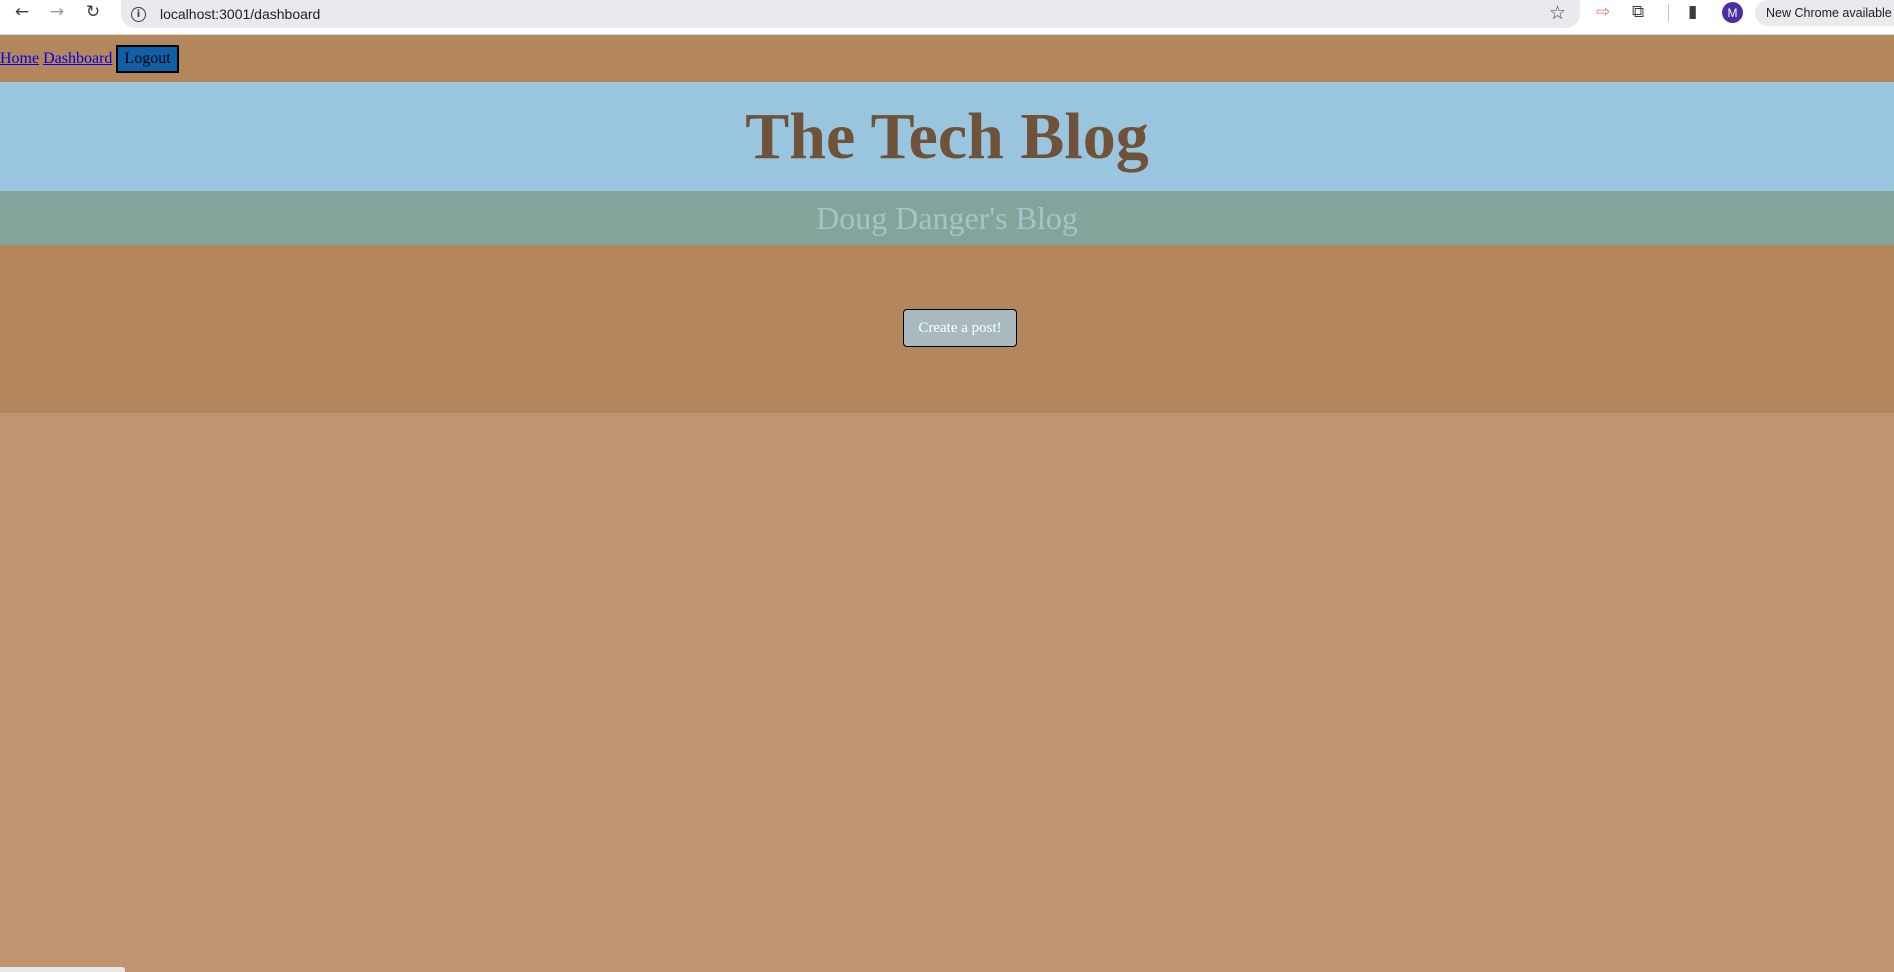  I want to click on logout-button: Logout, so click(147, 58).